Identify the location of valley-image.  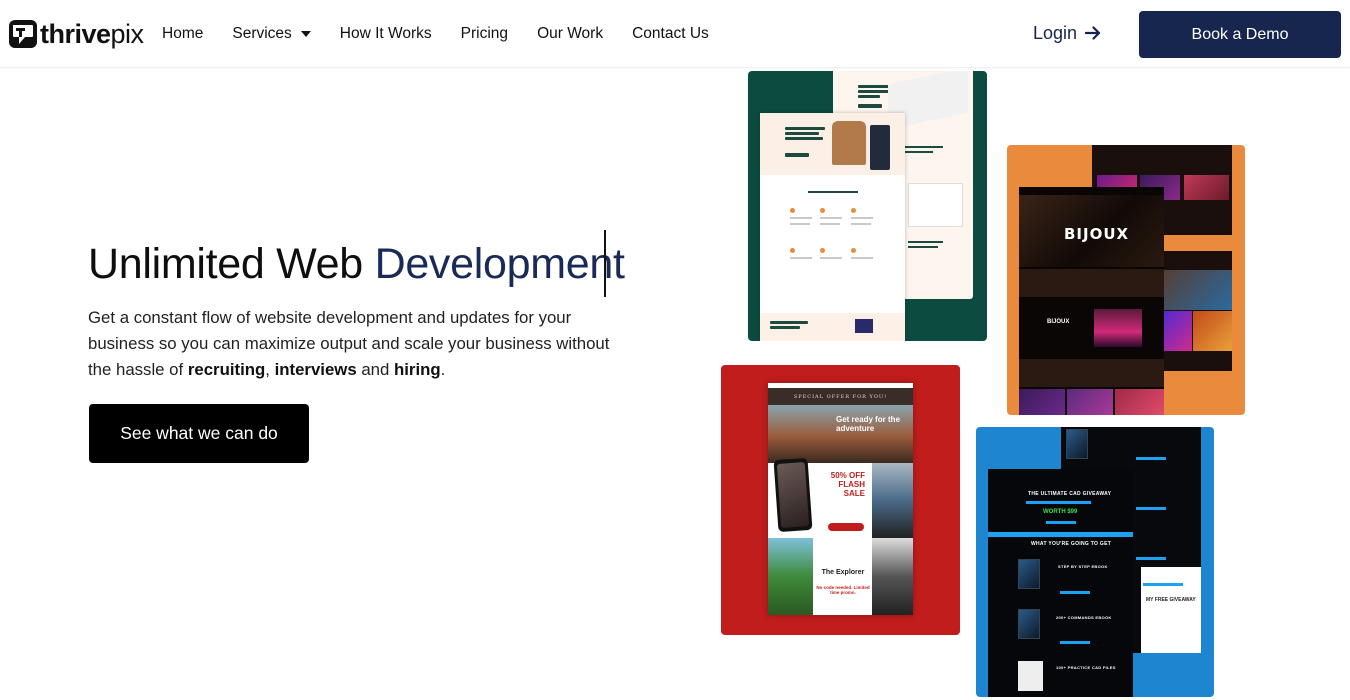
(790, 576).